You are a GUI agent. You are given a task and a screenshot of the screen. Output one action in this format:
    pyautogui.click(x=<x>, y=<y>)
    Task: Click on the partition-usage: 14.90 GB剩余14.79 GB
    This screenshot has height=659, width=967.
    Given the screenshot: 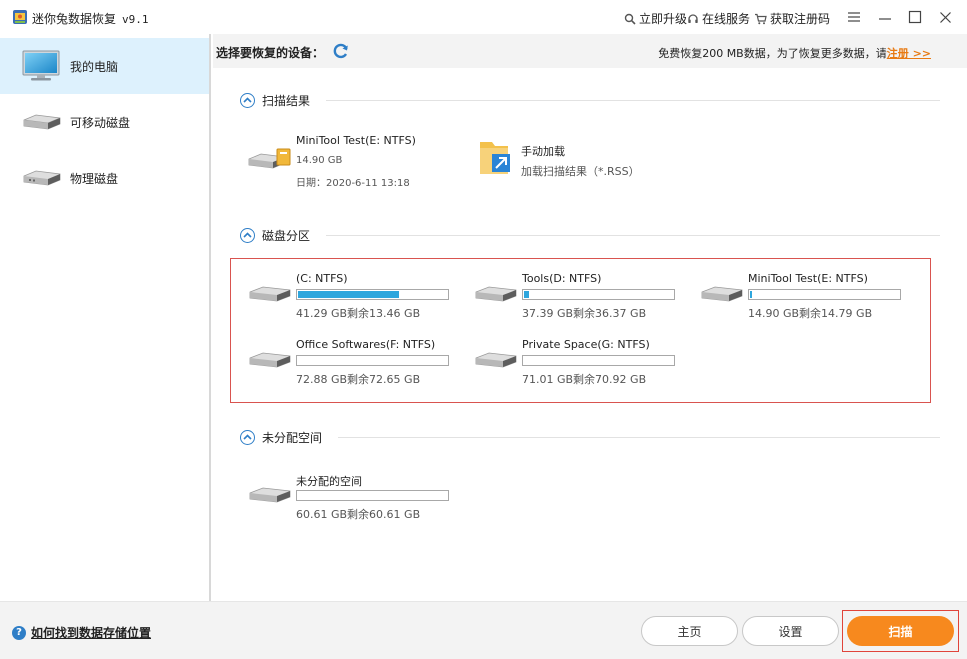 What is the action you would take?
    pyautogui.click(x=810, y=313)
    